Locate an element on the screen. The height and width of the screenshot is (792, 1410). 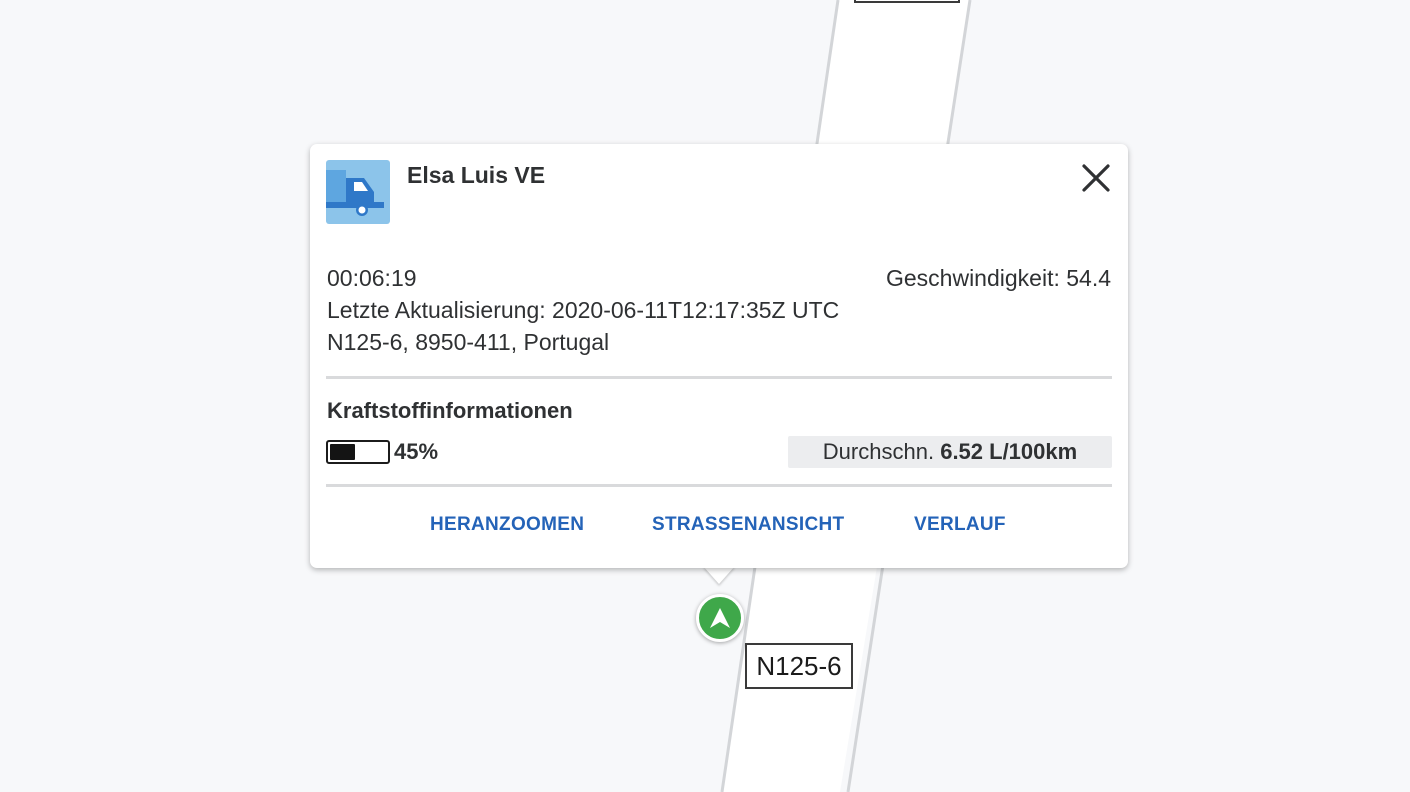
close-button is located at coordinates (1096, 178).